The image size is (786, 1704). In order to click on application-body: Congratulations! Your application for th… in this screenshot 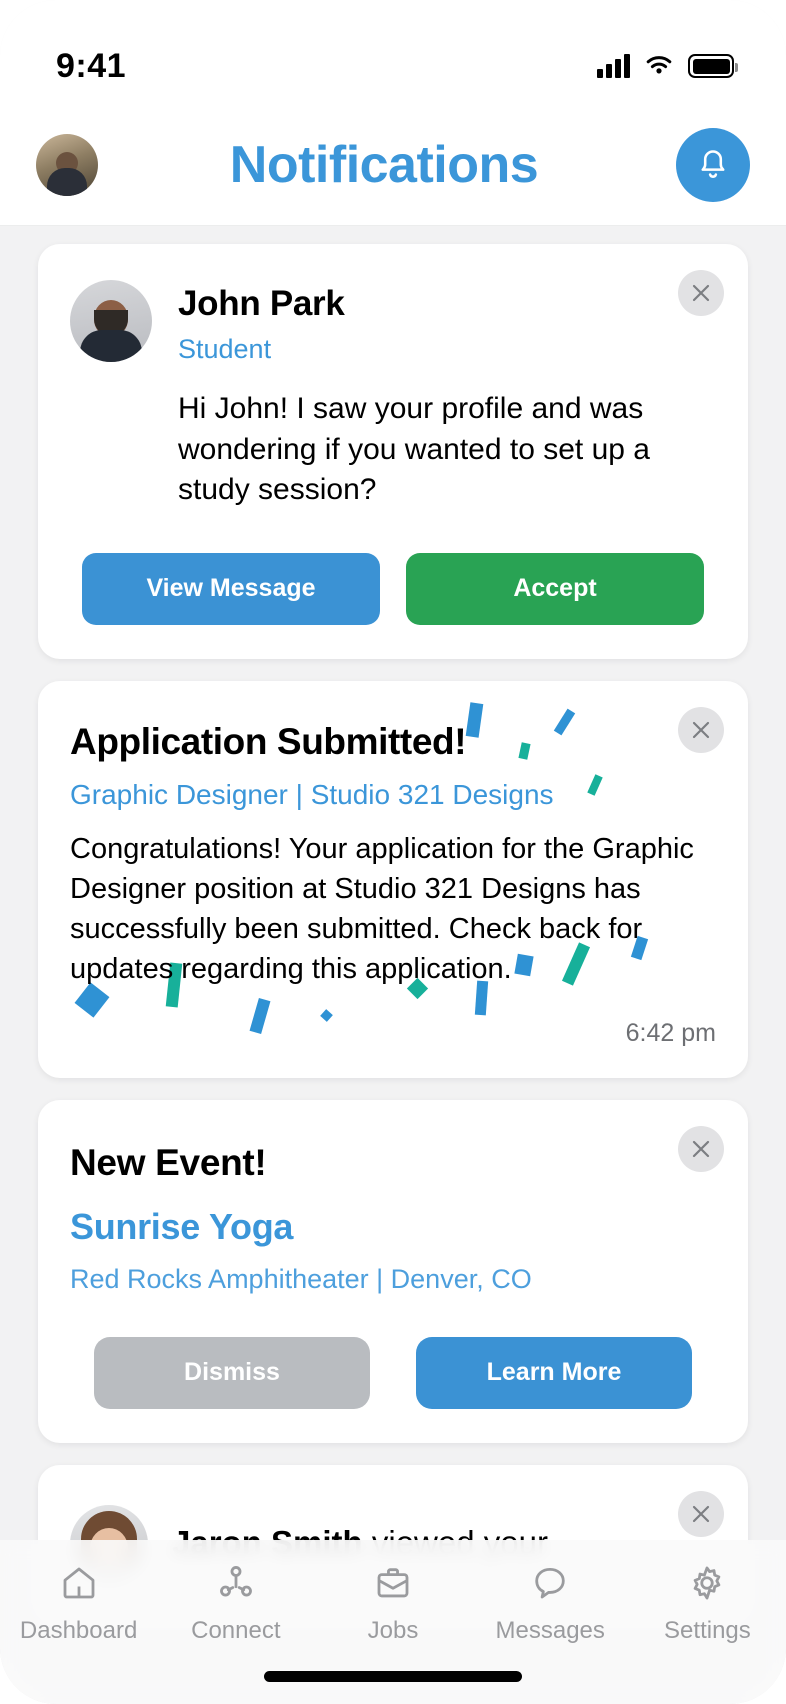, I will do `click(382, 908)`.